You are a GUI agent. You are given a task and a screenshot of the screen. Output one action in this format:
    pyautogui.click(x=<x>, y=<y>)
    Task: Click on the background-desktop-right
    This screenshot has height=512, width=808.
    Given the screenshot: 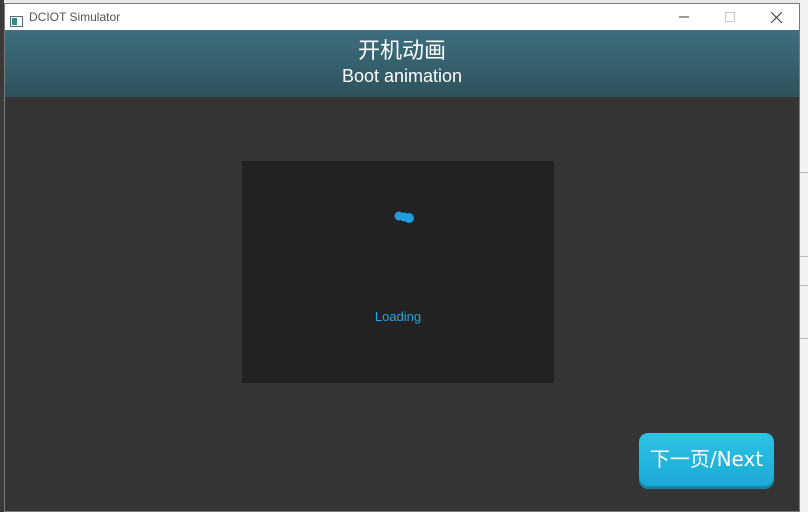 What is the action you would take?
    pyautogui.click(x=804, y=256)
    